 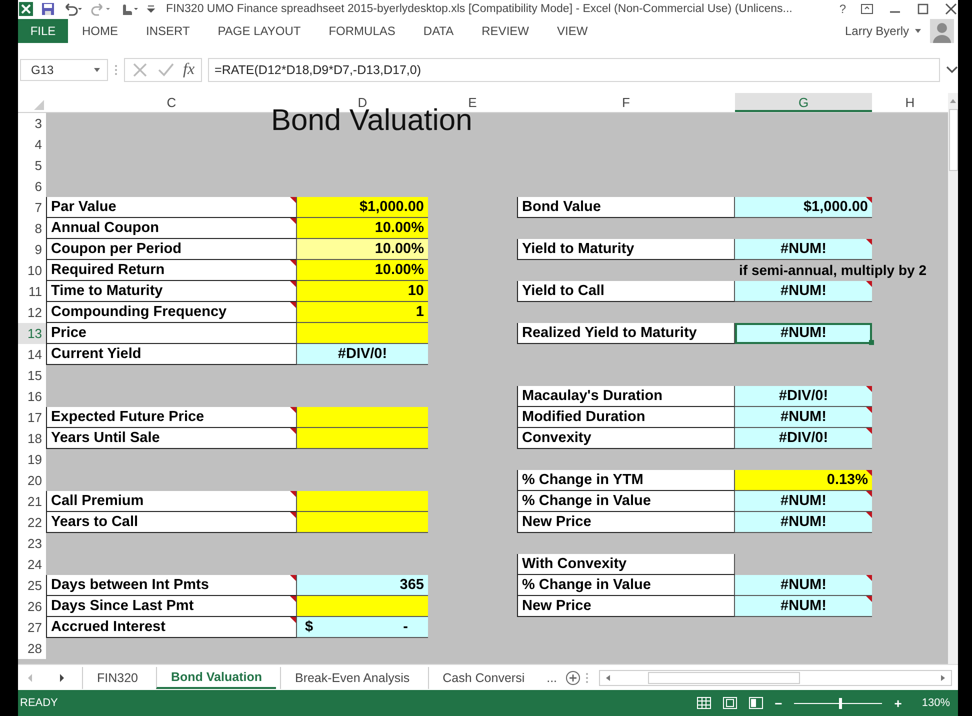 I want to click on page-layout-icon, so click(x=729, y=703).